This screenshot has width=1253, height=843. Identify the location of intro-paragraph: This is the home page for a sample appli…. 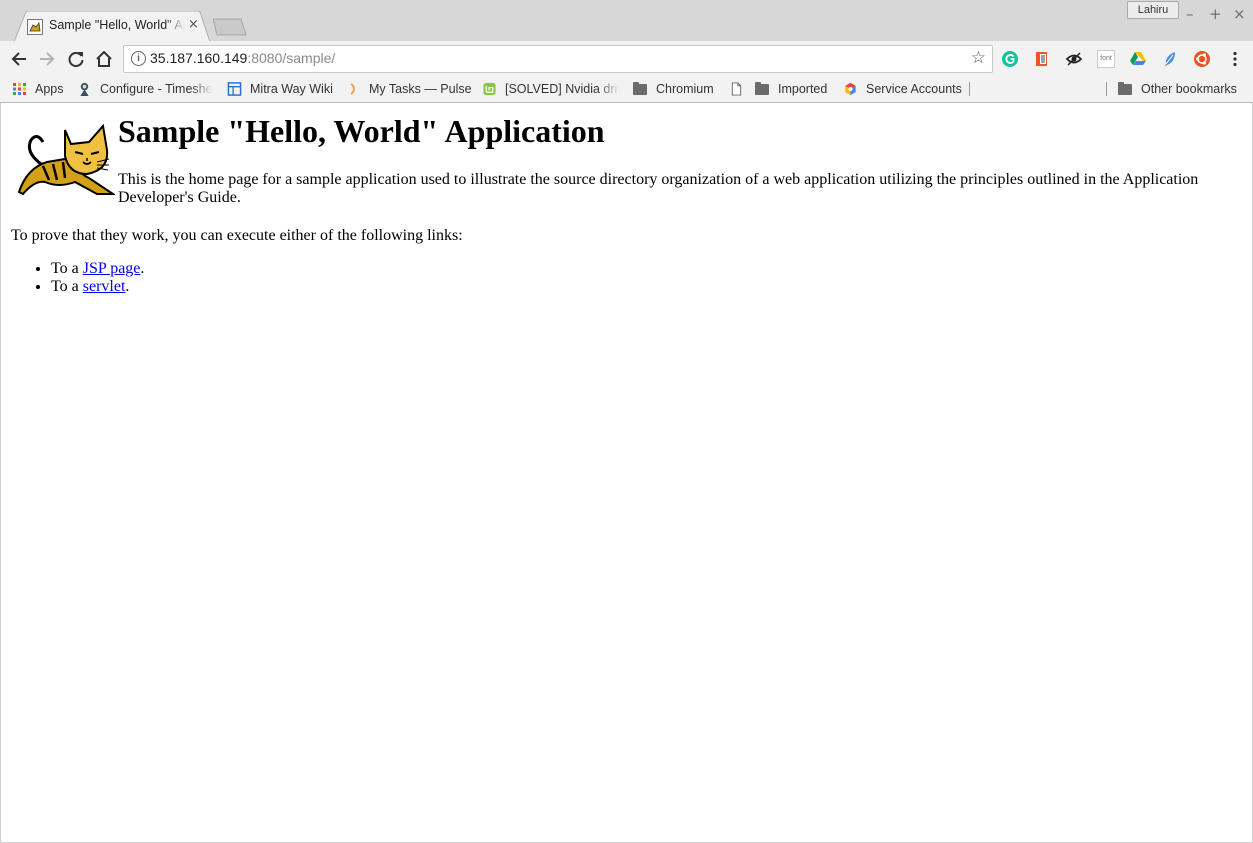
(658, 188).